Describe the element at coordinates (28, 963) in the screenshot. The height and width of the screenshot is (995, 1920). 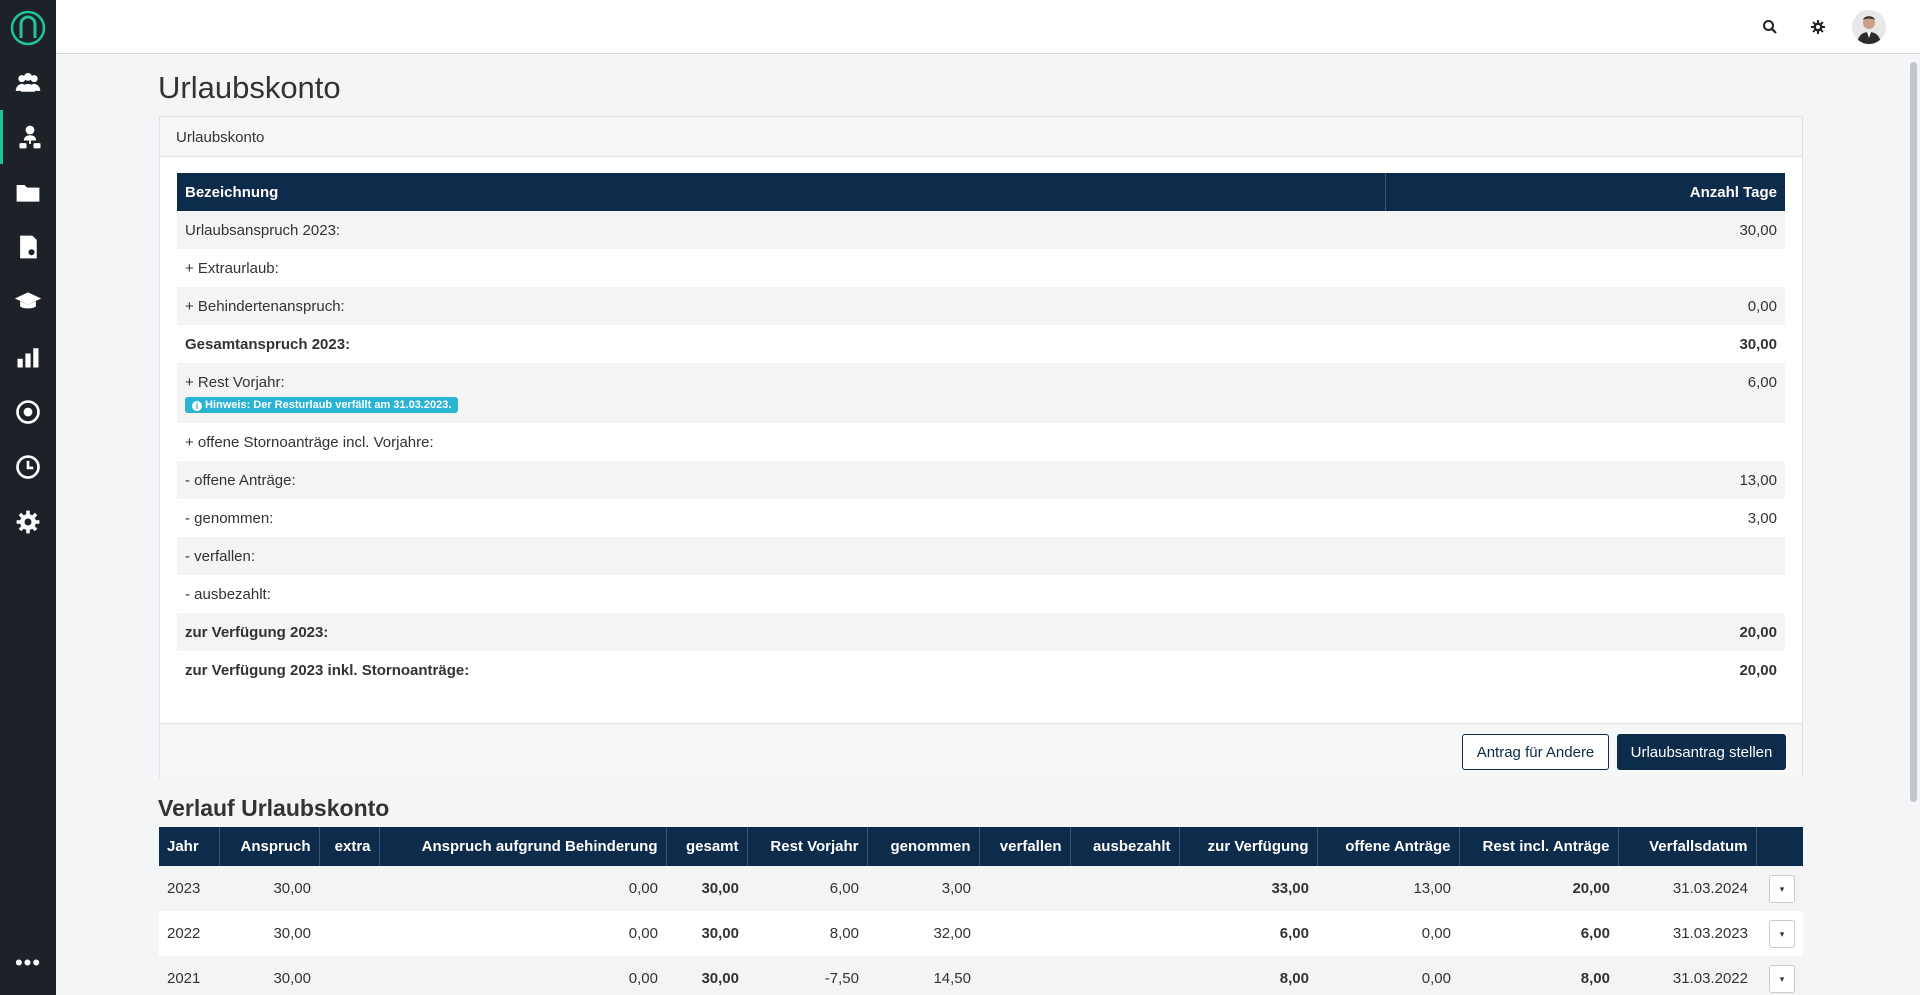
I see `more-menu-button: •••` at that location.